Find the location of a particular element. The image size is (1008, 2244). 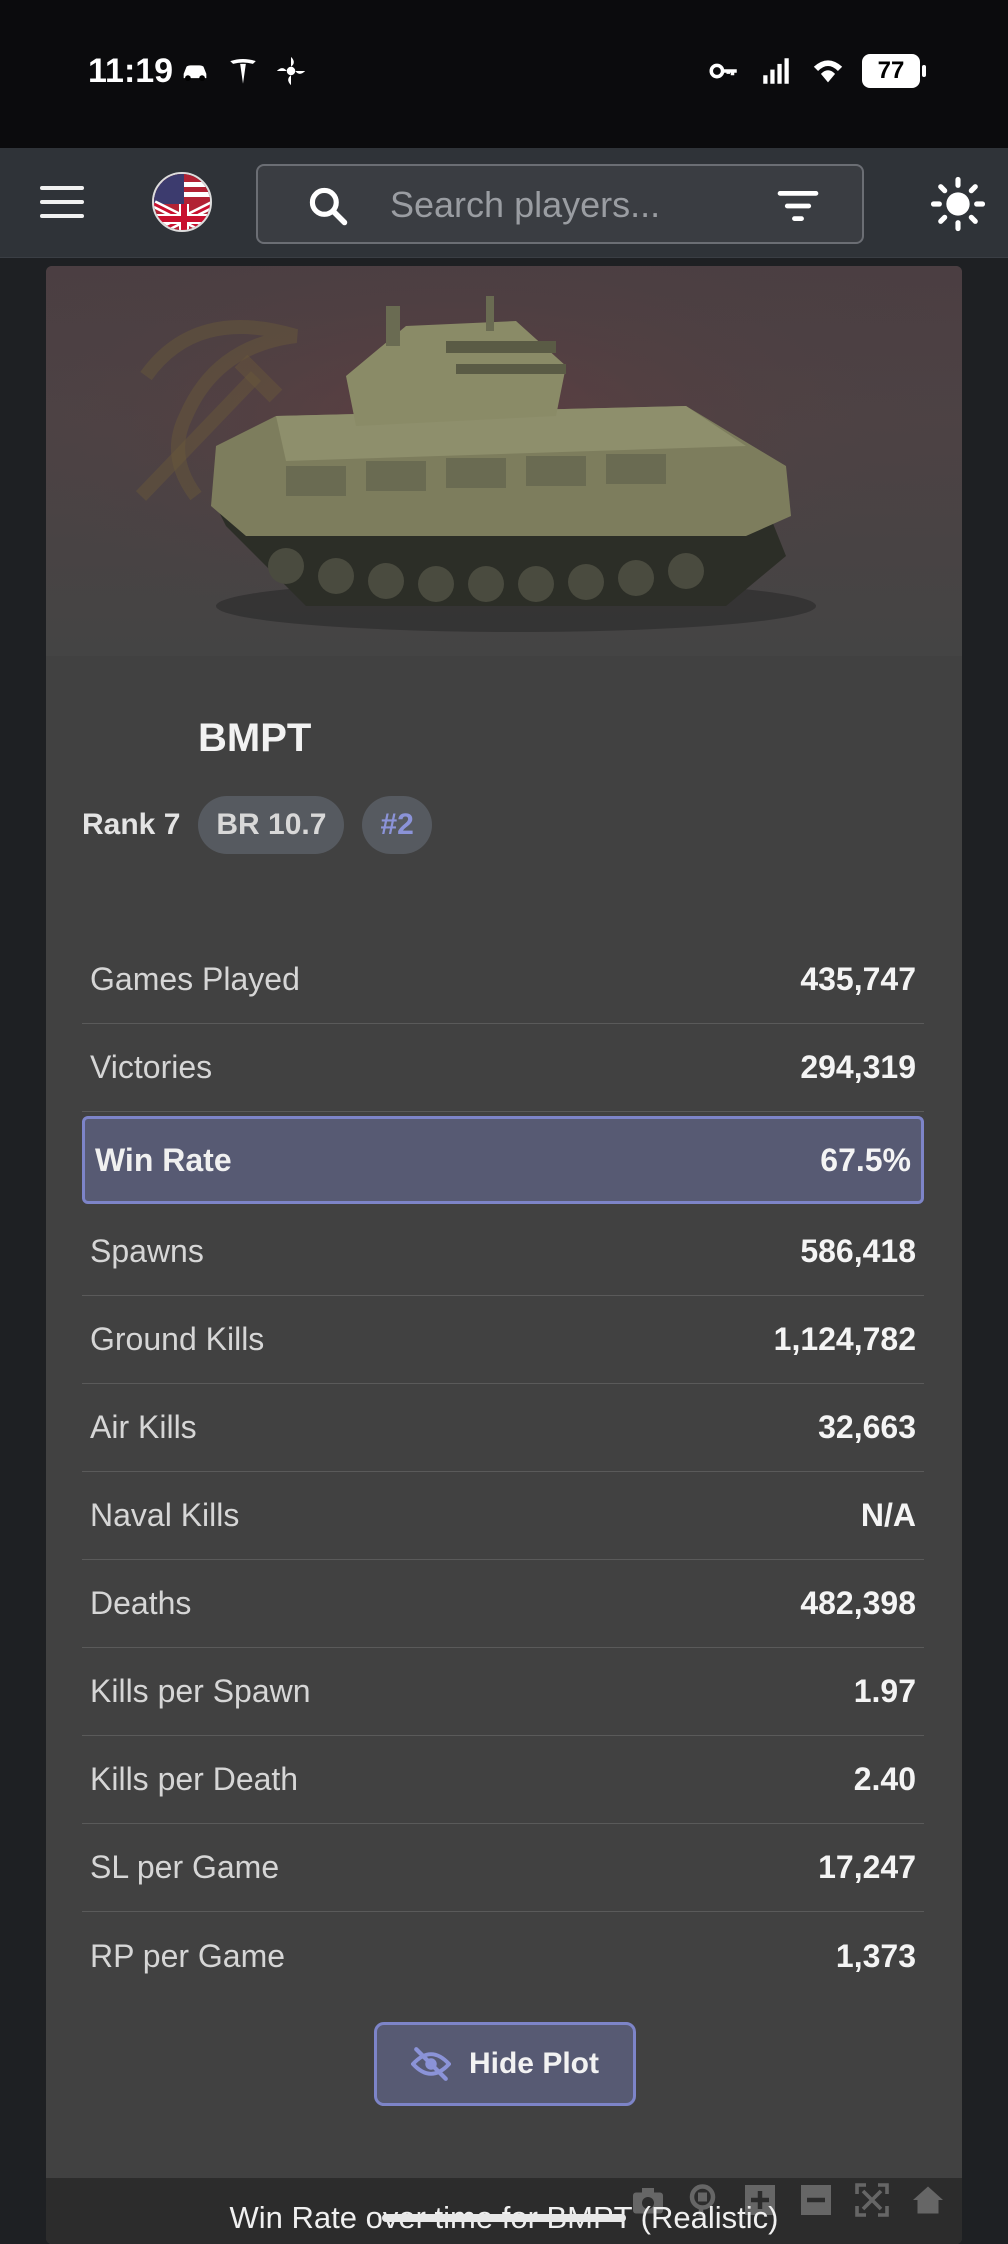

search-box is located at coordinates (560, 204).